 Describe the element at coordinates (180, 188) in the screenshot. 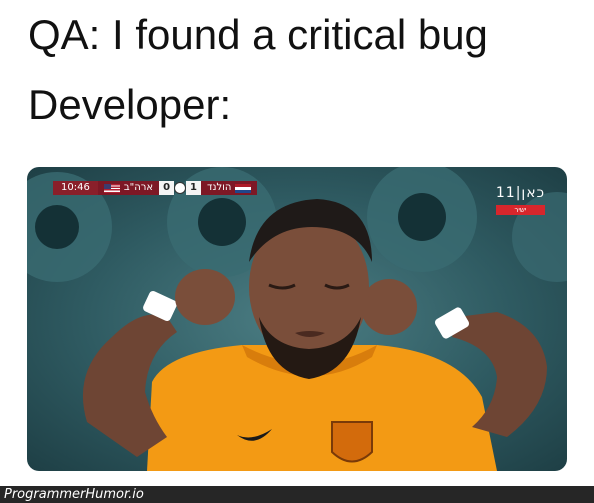

I see `soccer-ball-icon` at that location.